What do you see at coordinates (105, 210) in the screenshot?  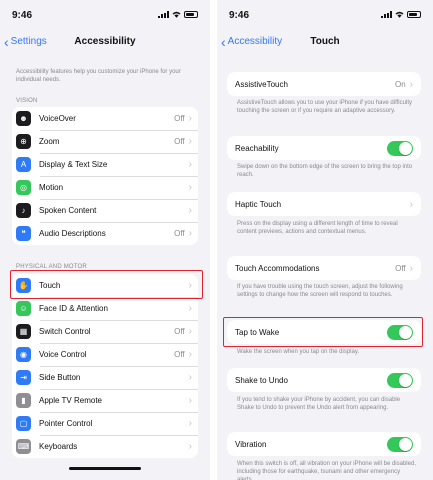 I see `settings-row-spoken-content: ♪ Spoken Content ›` at bounding box center [105, 210].